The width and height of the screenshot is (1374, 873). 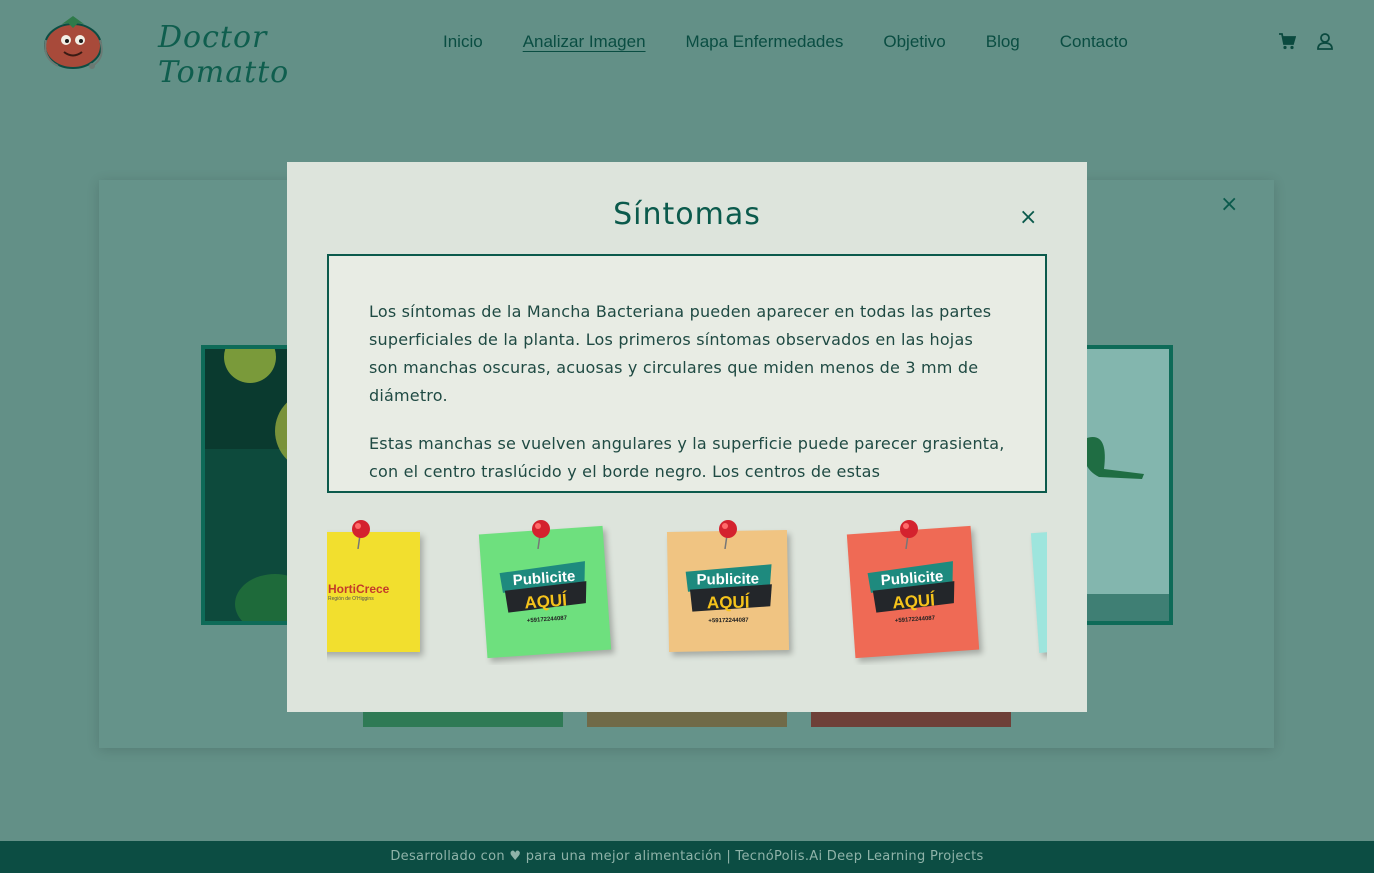 I want to click on tomato-doctor-icon, so click(x=73, y=42).